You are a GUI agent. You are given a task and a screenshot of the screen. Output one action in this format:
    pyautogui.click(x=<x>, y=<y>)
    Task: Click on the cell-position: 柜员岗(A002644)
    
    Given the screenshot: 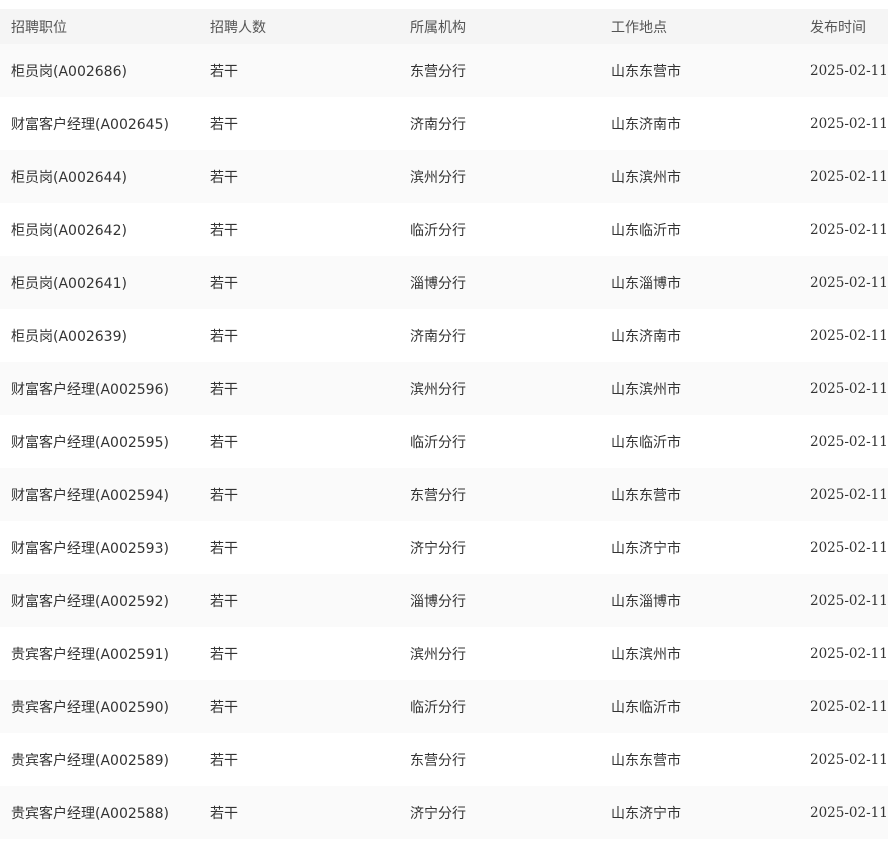 What is the action you would take?
    pyautogui.click(x=69, y=177)
    